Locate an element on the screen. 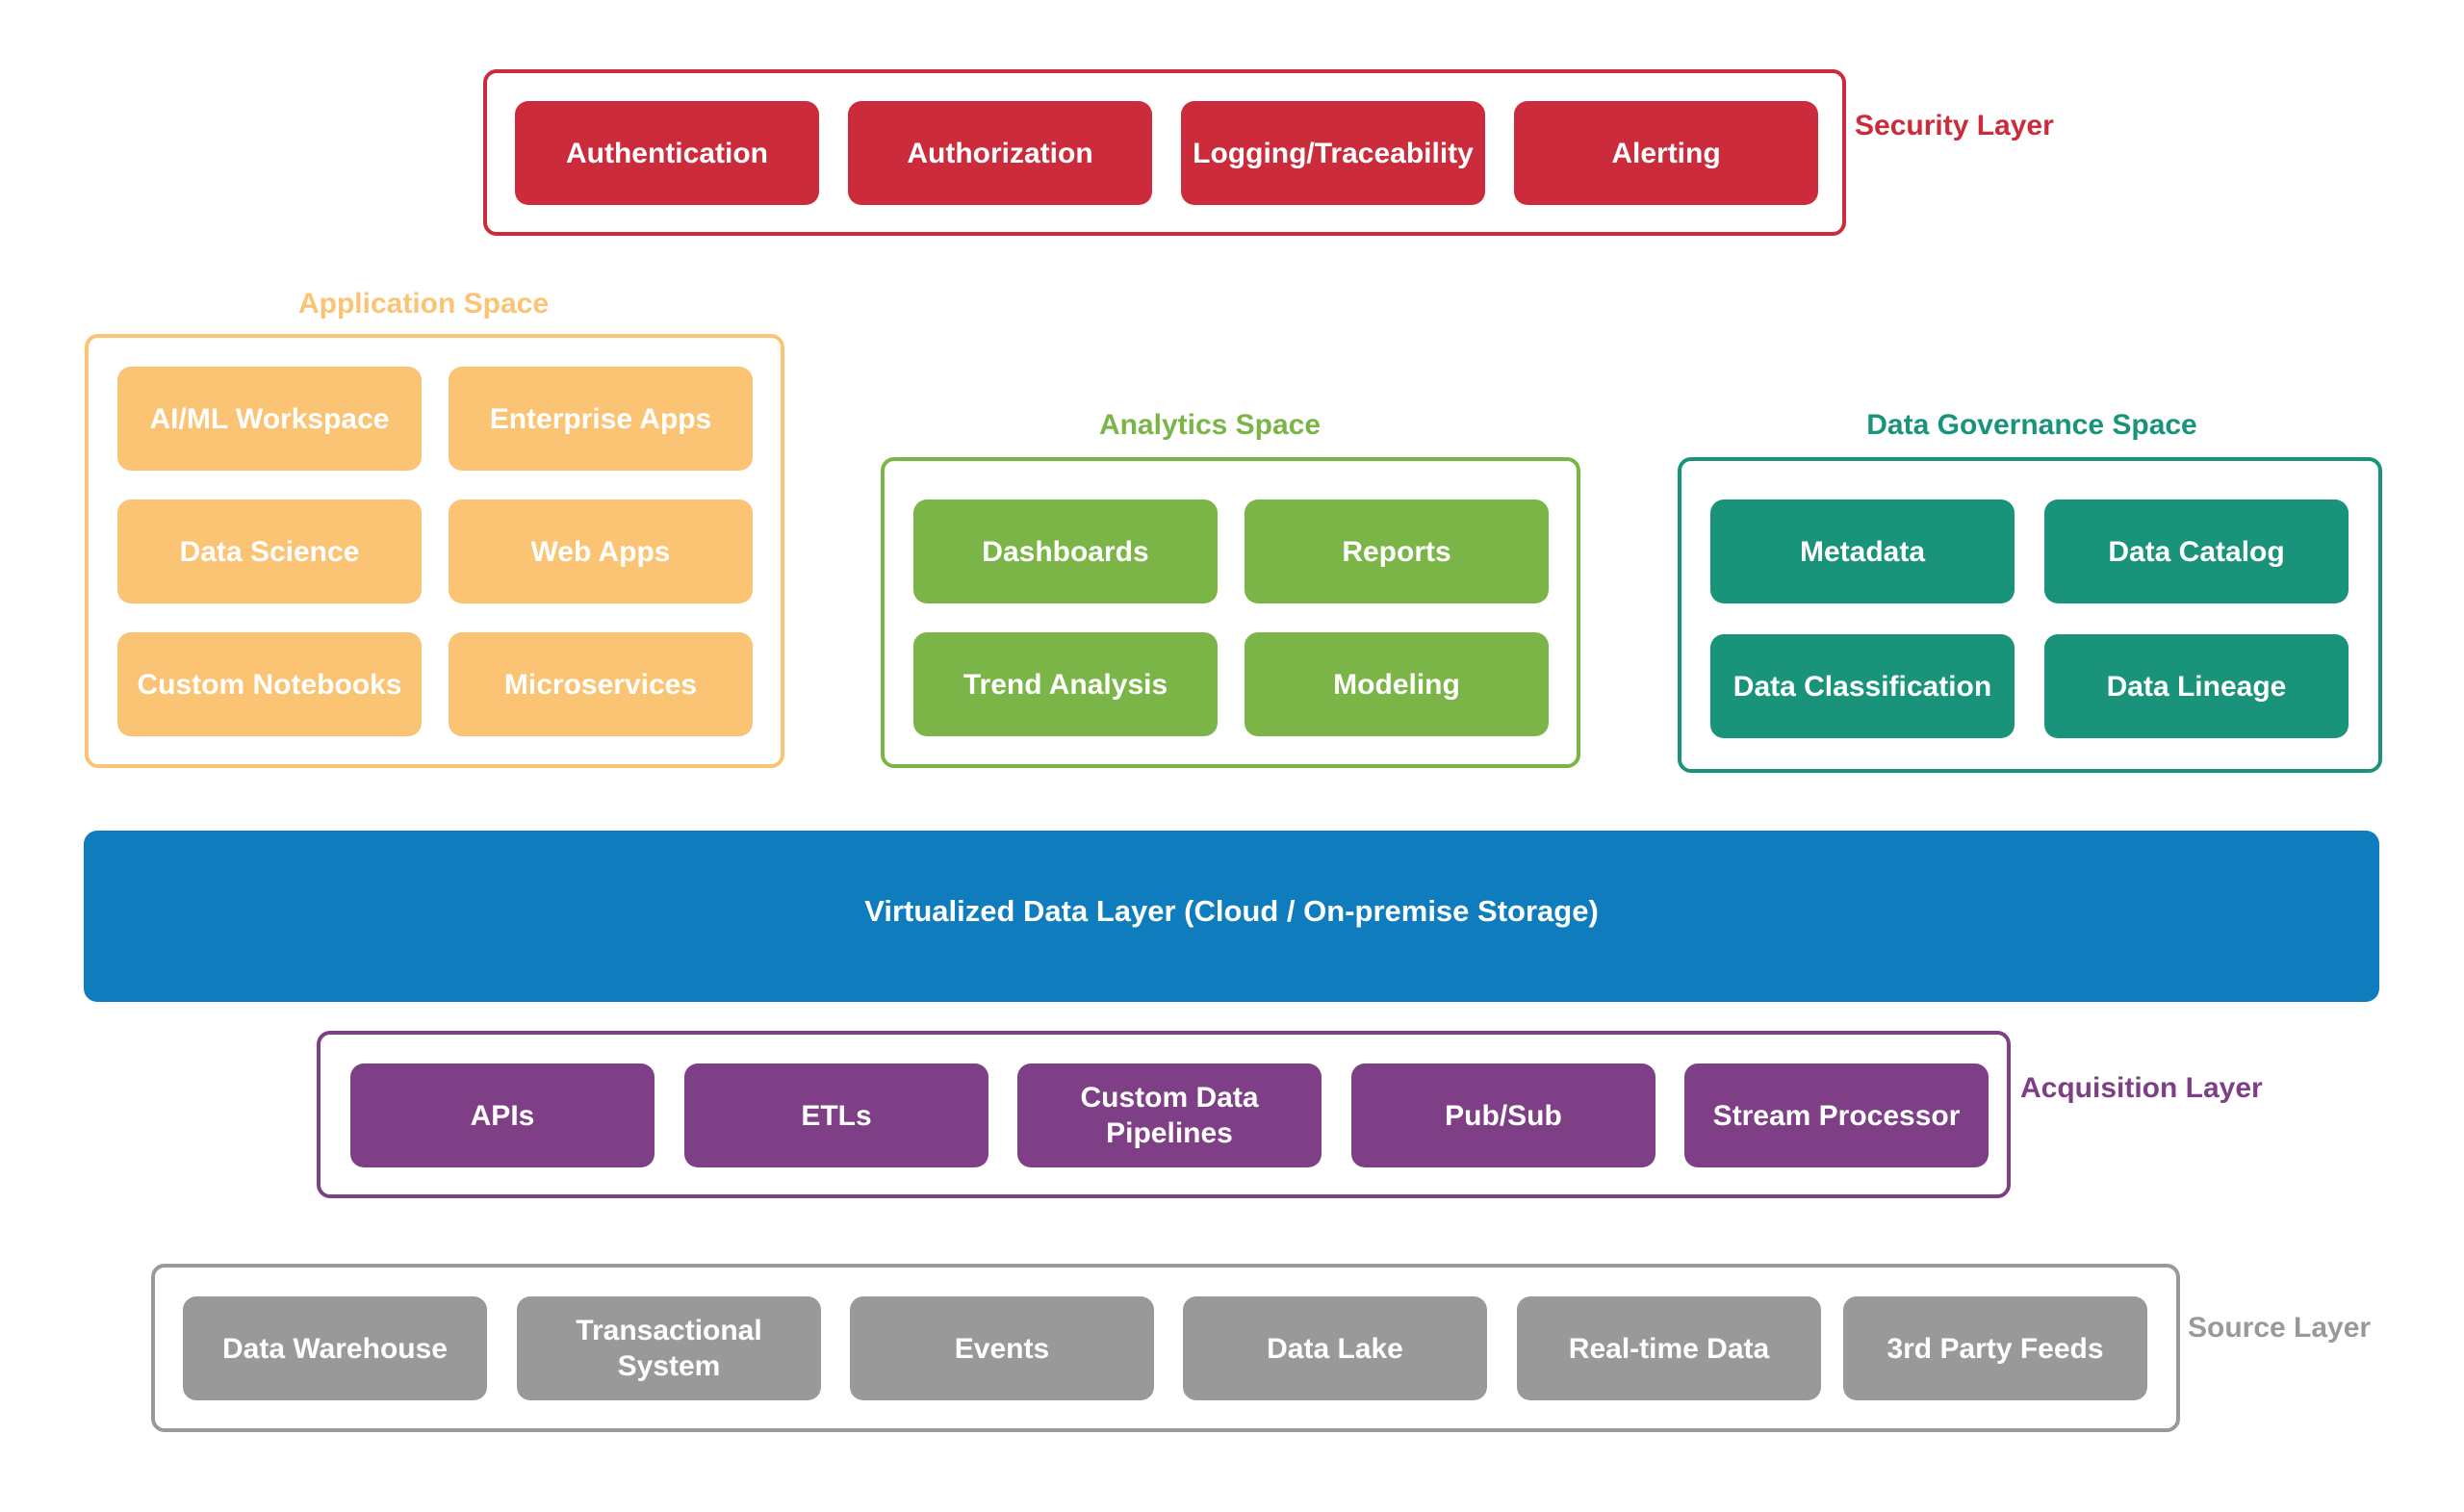  block-label: Data Classification is located at coordinates (1862, 686).